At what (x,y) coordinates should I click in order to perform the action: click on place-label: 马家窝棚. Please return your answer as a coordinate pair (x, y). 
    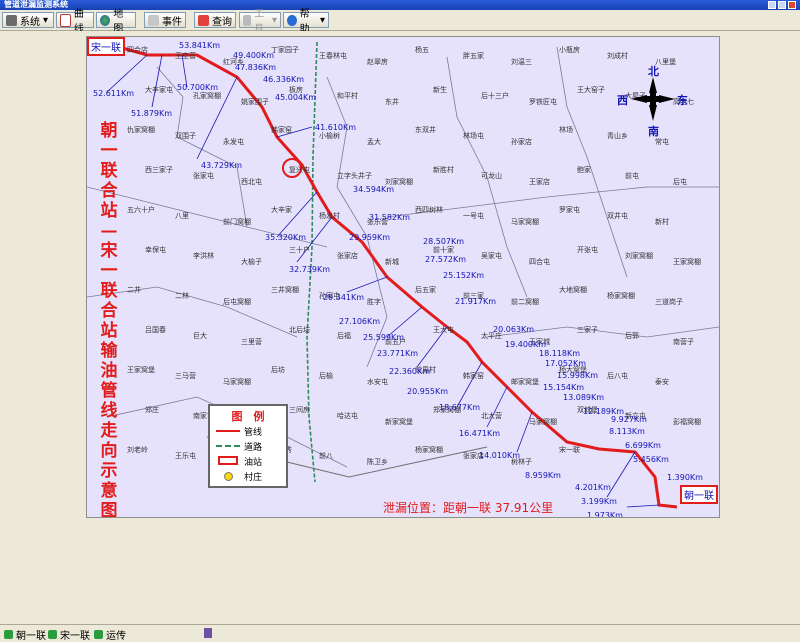
    Looking at the image, I should click on (543, 422).